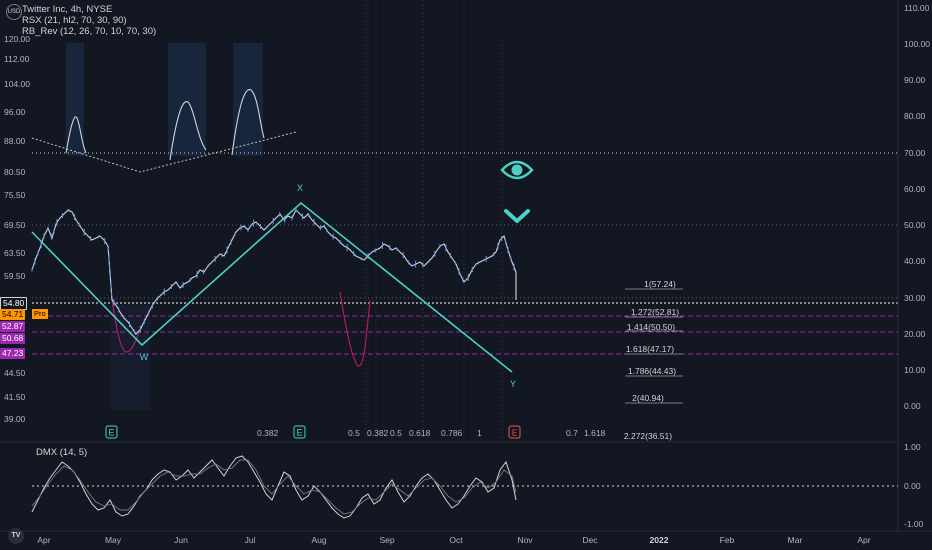 The image size is (932, 550). I want to click on fib-label: 1.414(50.50), so click(651, 327).